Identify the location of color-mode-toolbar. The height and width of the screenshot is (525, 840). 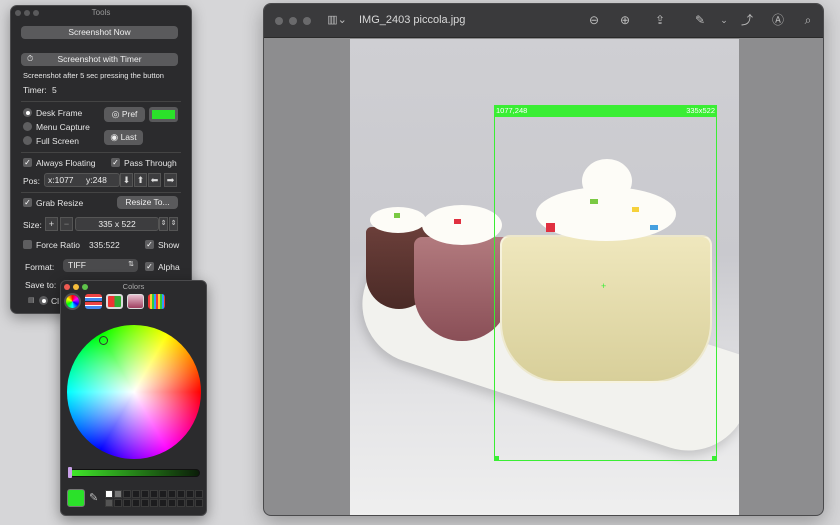
(114, 302).